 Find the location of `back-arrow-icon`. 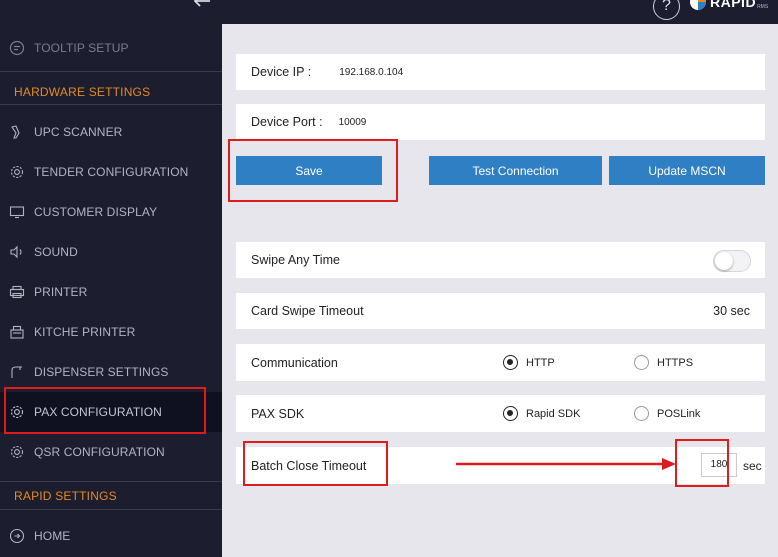

back-arrow-icon is located at coordinates (202, 4).